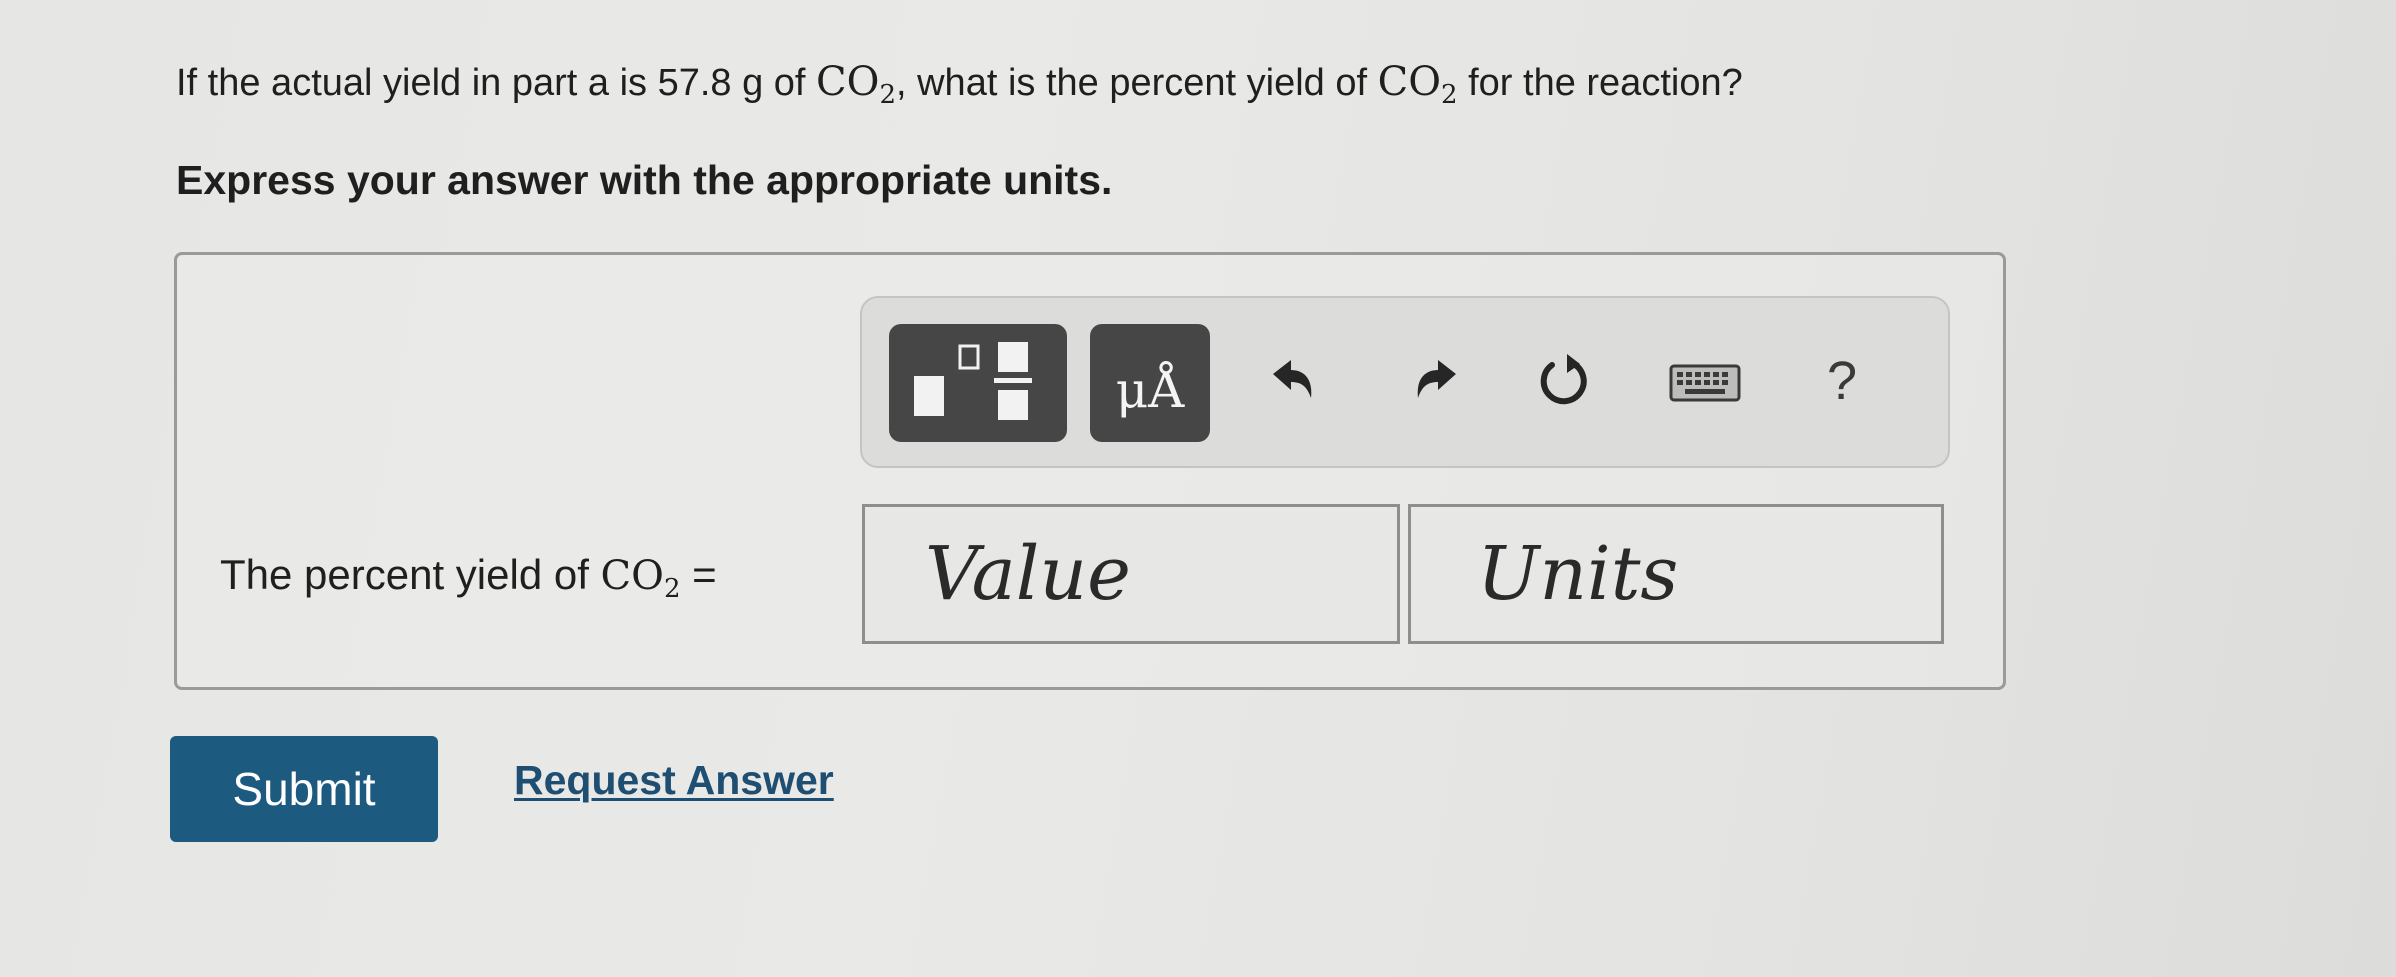 This screenshot has height=977, width=2396. Describe the element at coordinates (304, 789) in the screenshot. I see `submit-button: Submit` at that location.